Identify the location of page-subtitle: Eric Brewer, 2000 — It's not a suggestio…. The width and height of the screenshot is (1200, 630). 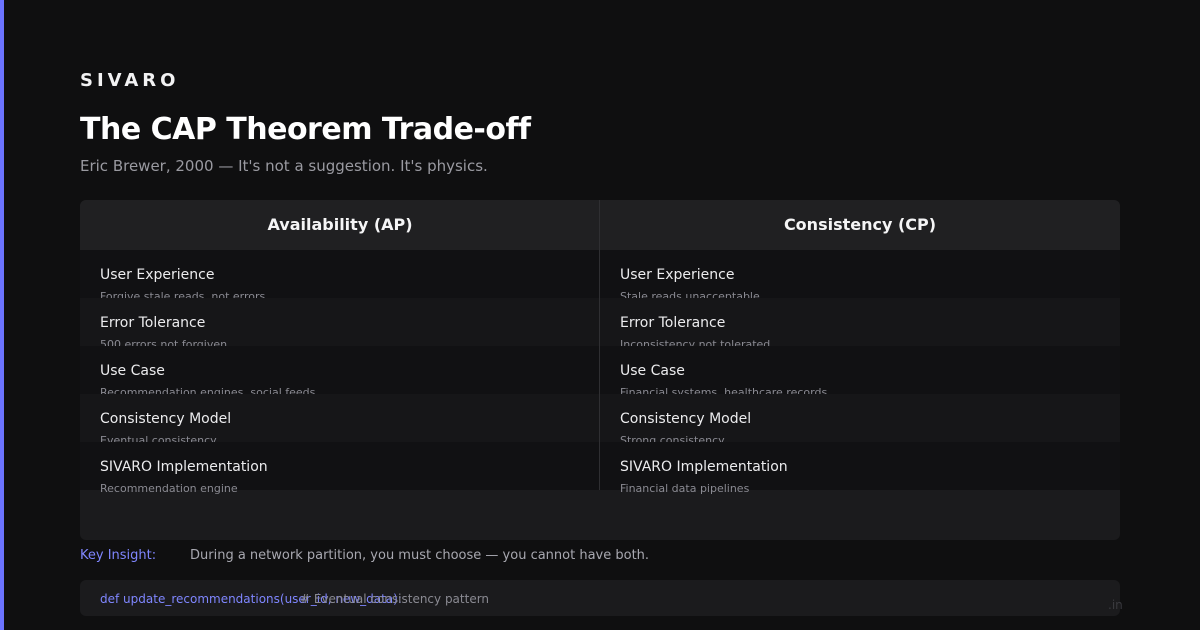
(284, 166).